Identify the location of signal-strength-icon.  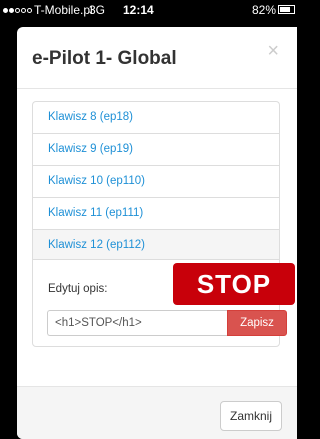
(17, 10).